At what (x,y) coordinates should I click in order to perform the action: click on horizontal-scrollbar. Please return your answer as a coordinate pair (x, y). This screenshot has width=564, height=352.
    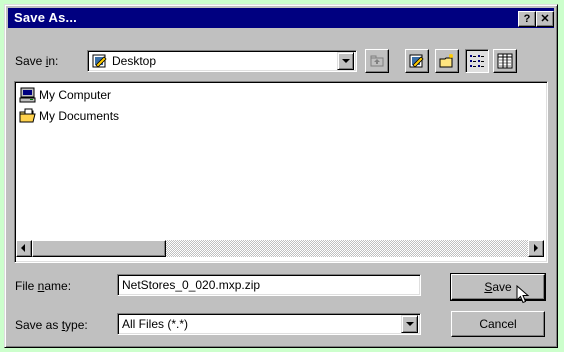
    Looking at the image, I should click on (280, 248).